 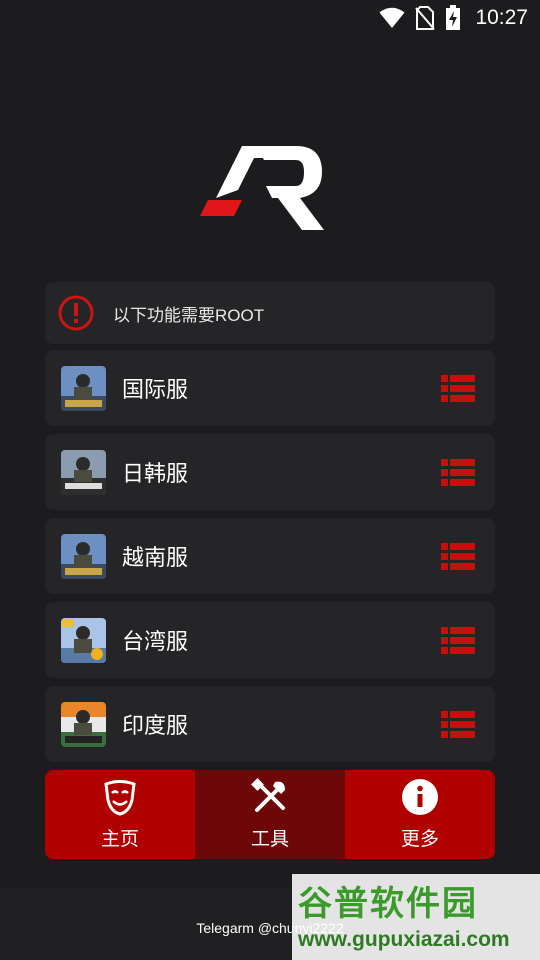 I want to click on status-bar: 10:27, so click(x=270, y=18).